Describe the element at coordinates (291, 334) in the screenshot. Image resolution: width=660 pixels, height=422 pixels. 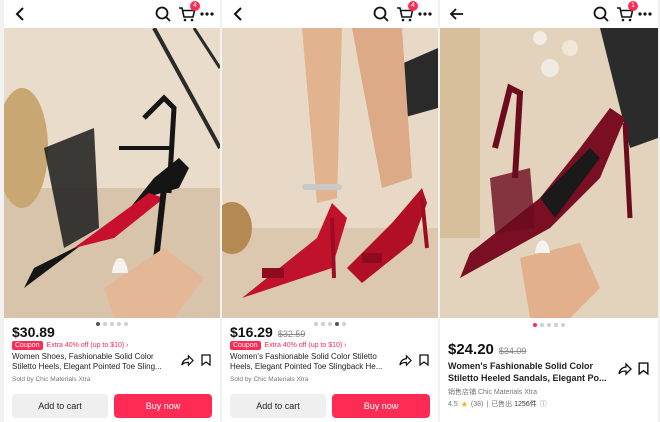
I see `original-price: $32.59` at that location.